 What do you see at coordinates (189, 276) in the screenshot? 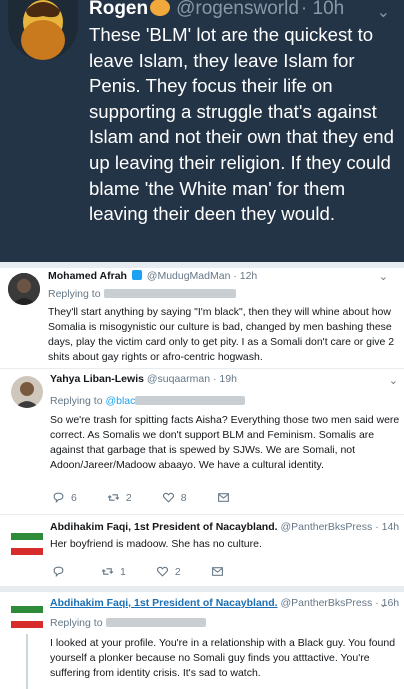
I see `author-handle: @MudugMadMan` at bounding box center [189, 276].